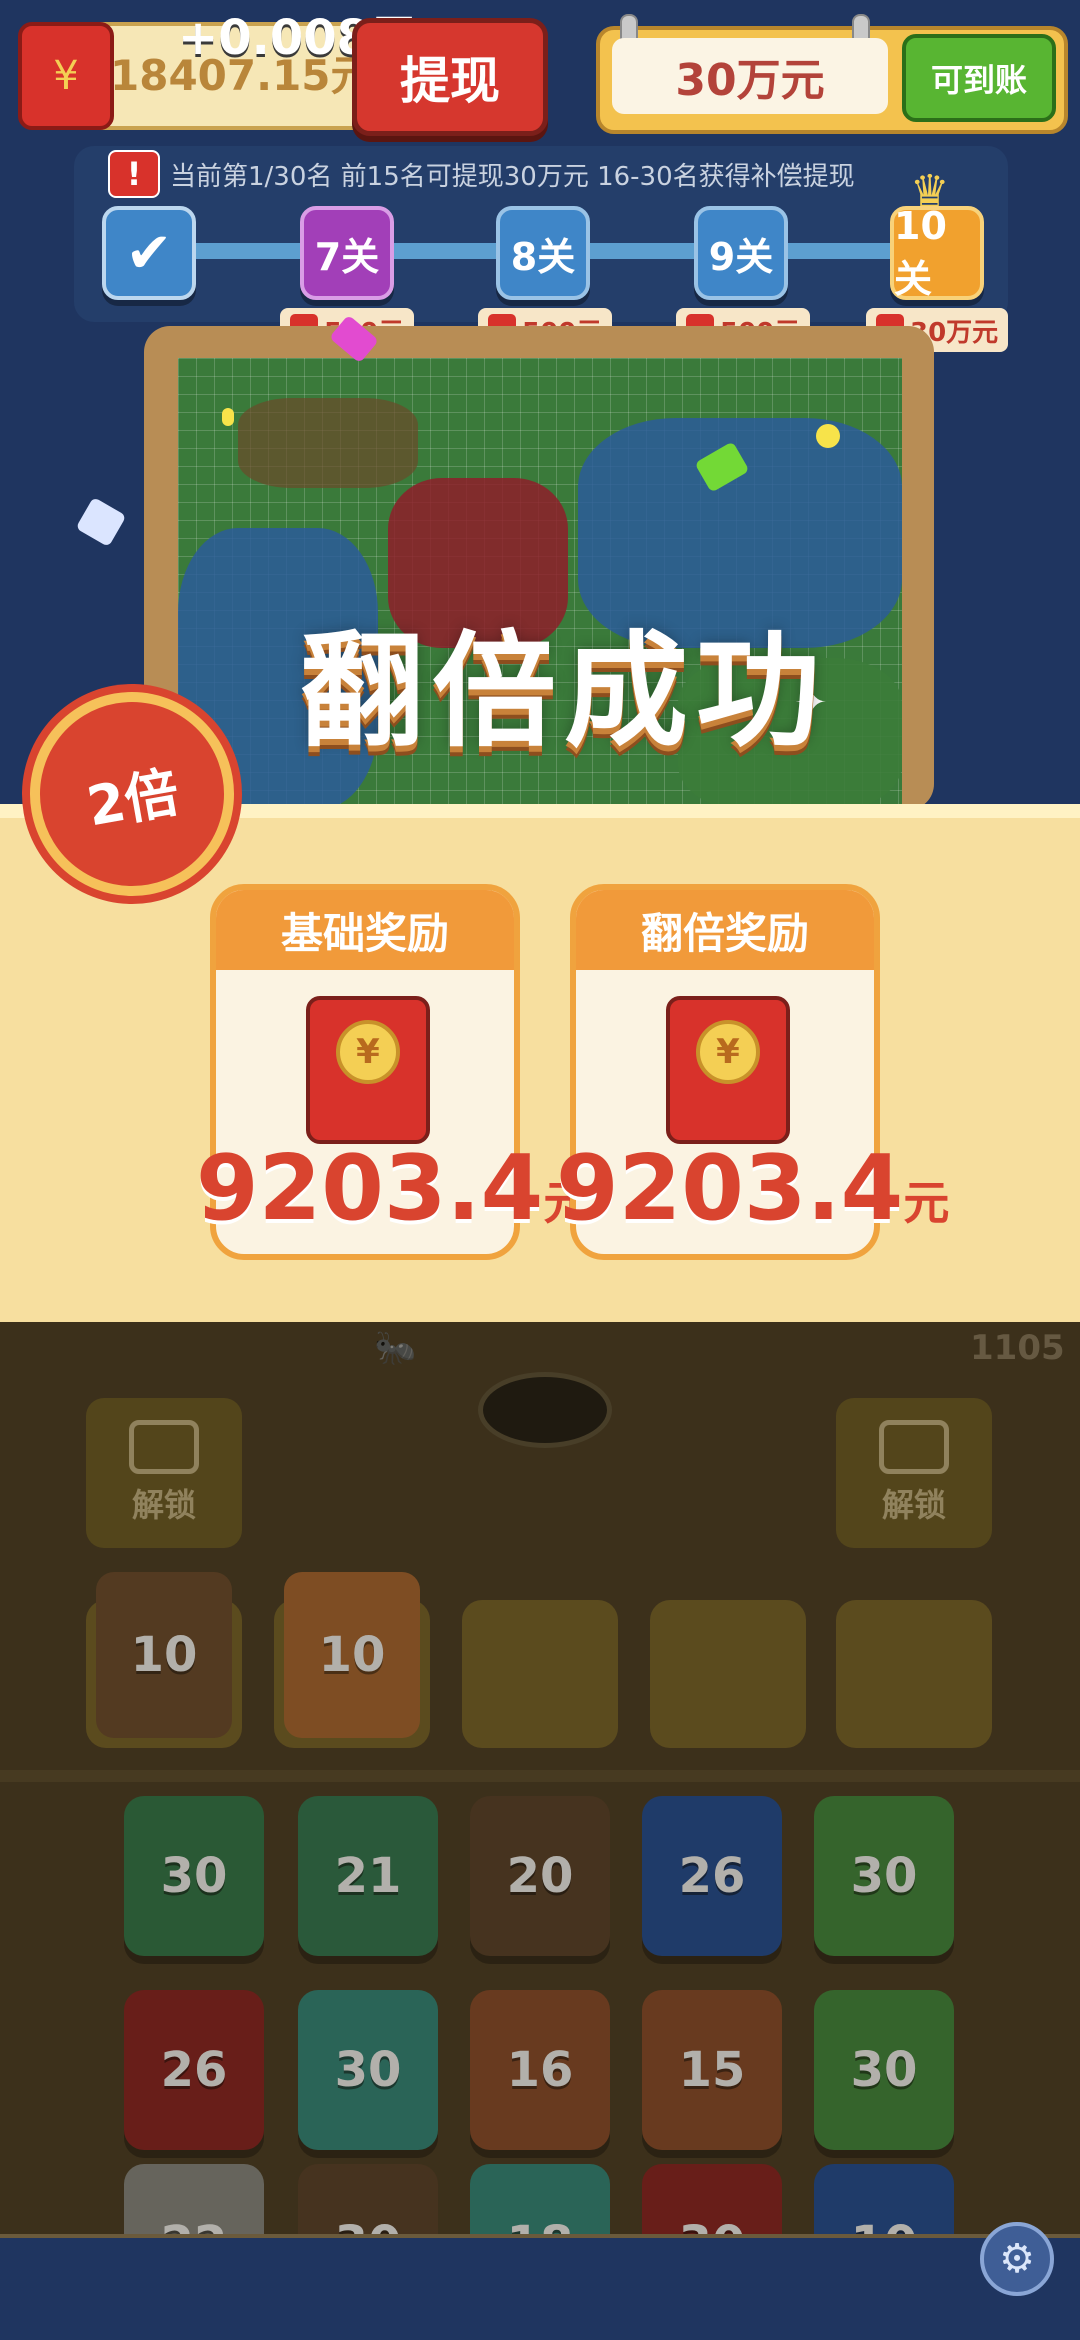 Image resolution: width=1080 pixels, height=2340 pixels. Describe the element at coordinates (393, 1188) in the screenshot. I see `base-reward-amount: 9203.4元` at that location.